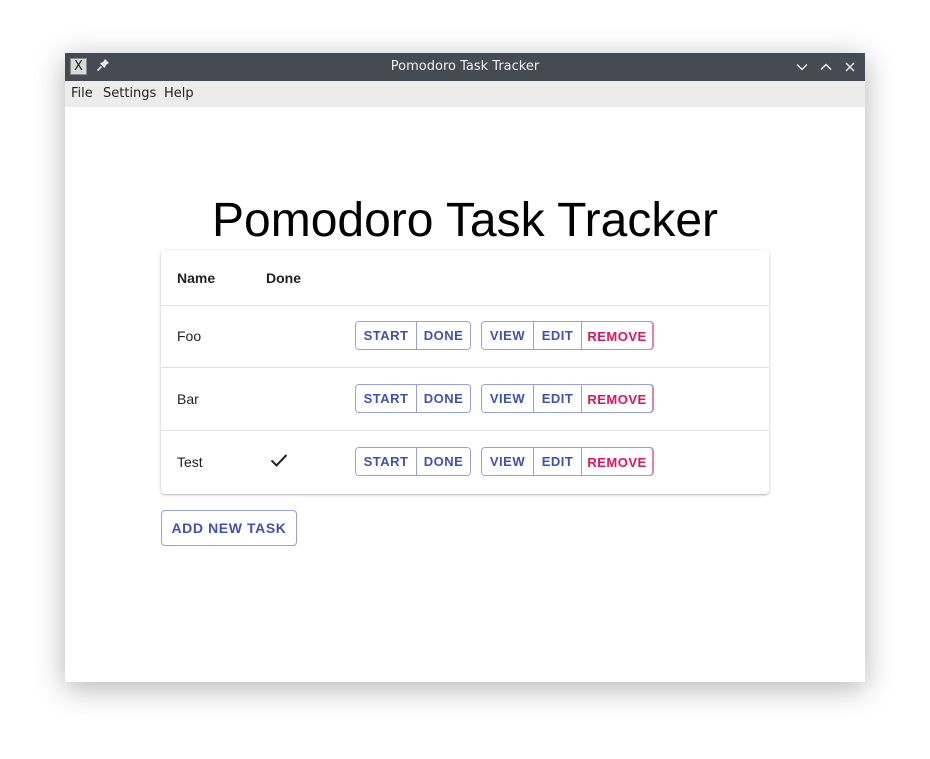 This screenshot has height=759, width=930. What do you see at coordinates (826, 67) in the screenshot?
I see `chevron-up-icon` at bounding box center [826, 67].